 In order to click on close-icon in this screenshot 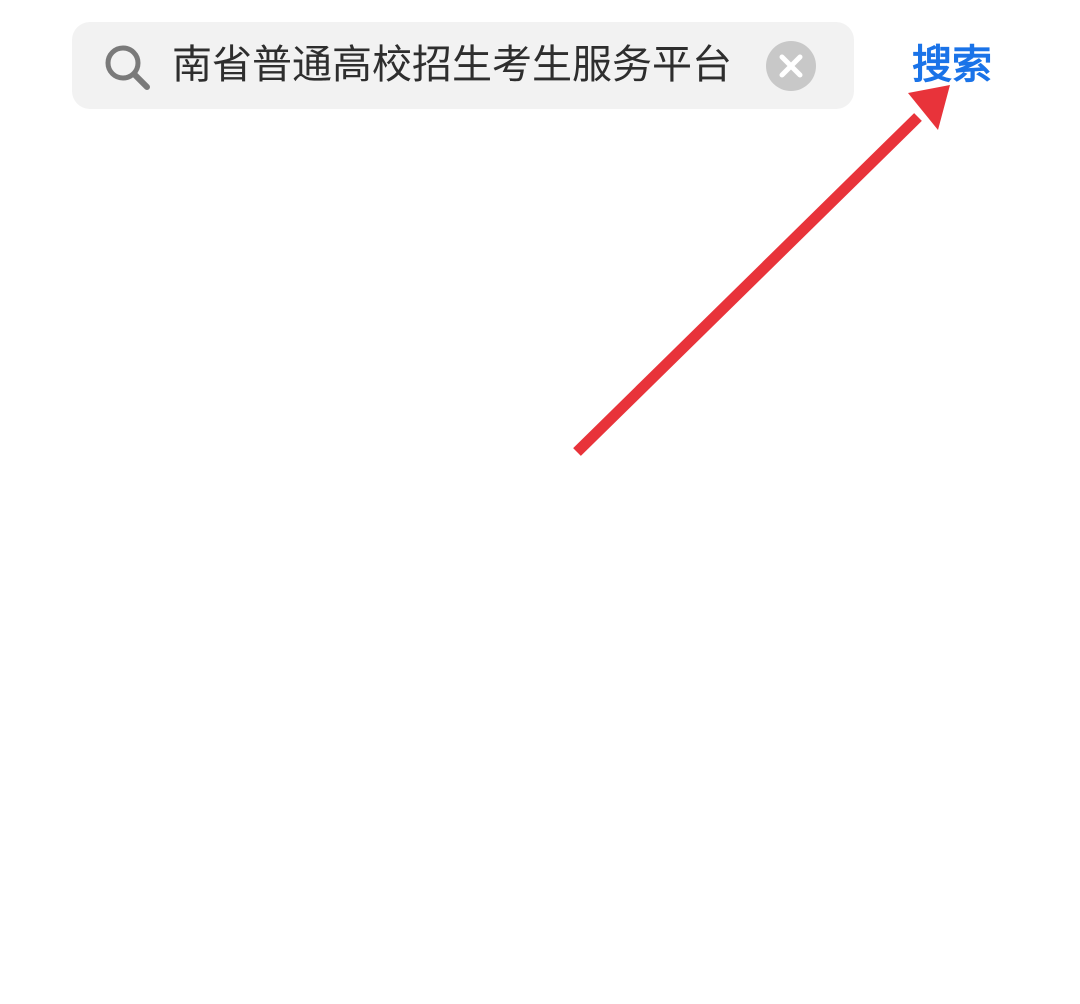, I will do `click(791, 66)`.